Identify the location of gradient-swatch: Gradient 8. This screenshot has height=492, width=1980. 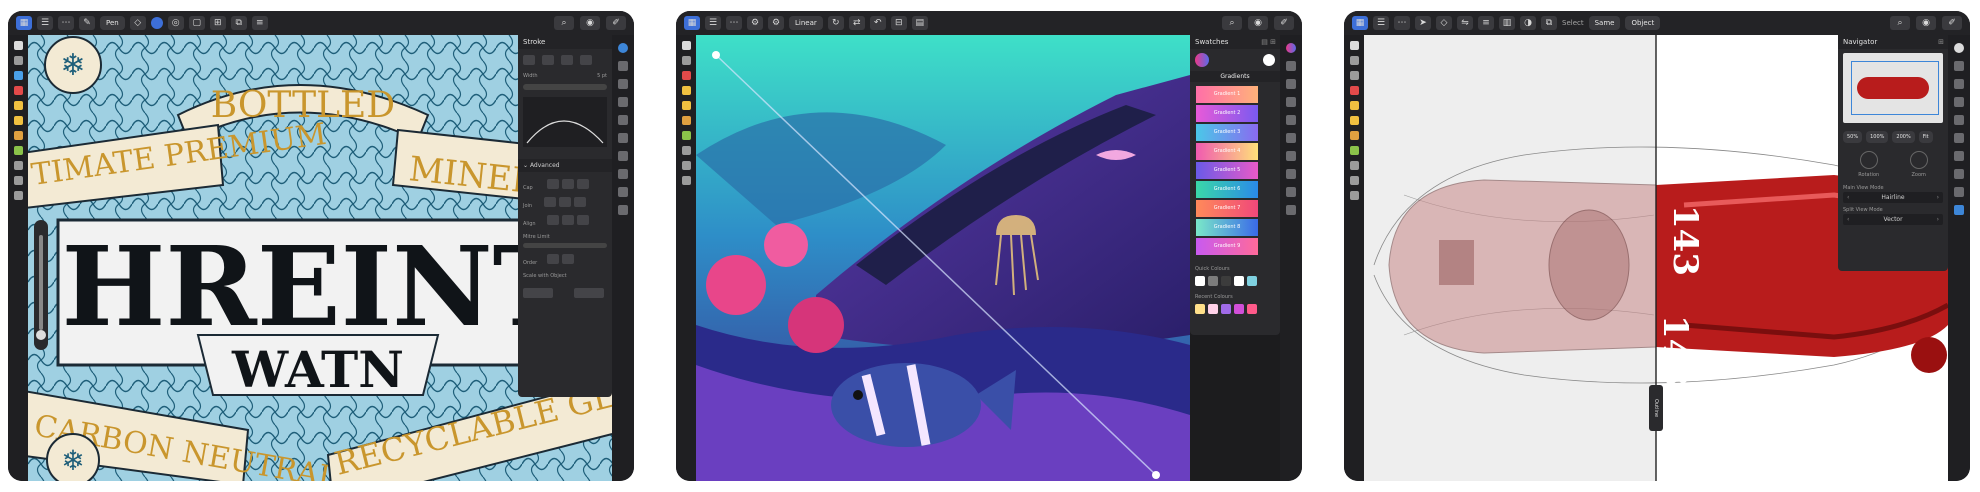
(1227, 227).